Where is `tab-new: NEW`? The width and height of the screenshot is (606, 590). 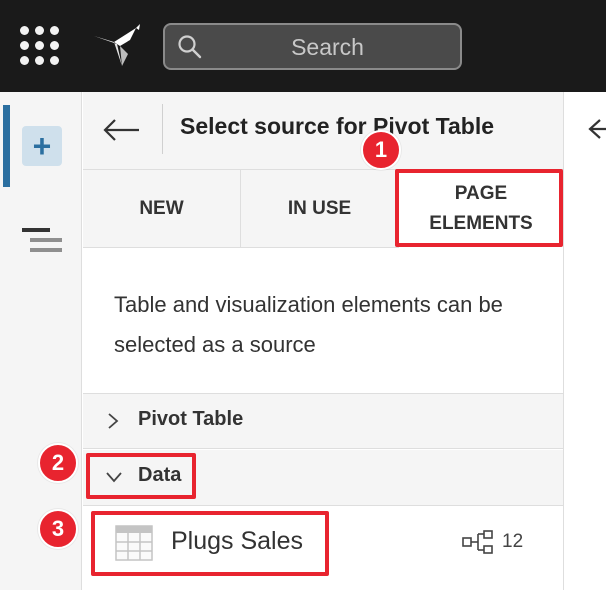
tab-new: NEW is located at coordinates (162, 209).